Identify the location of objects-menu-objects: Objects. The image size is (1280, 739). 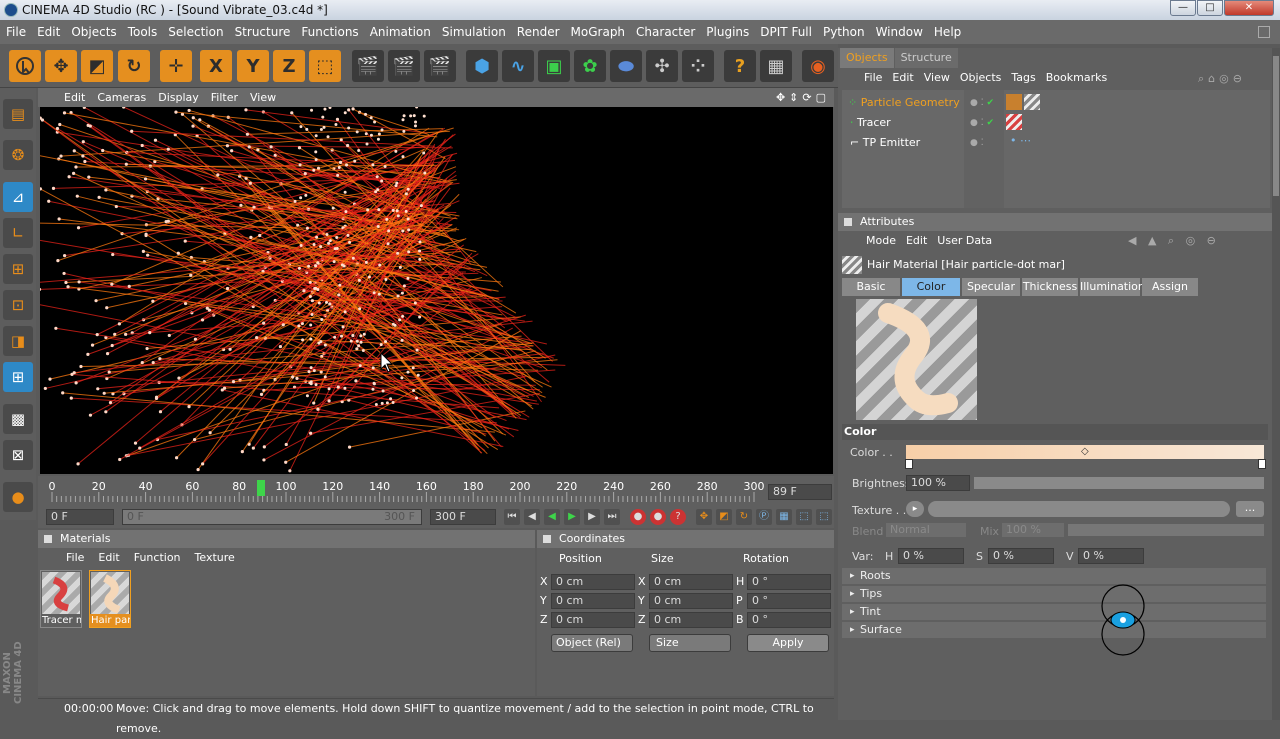
(981, 77).